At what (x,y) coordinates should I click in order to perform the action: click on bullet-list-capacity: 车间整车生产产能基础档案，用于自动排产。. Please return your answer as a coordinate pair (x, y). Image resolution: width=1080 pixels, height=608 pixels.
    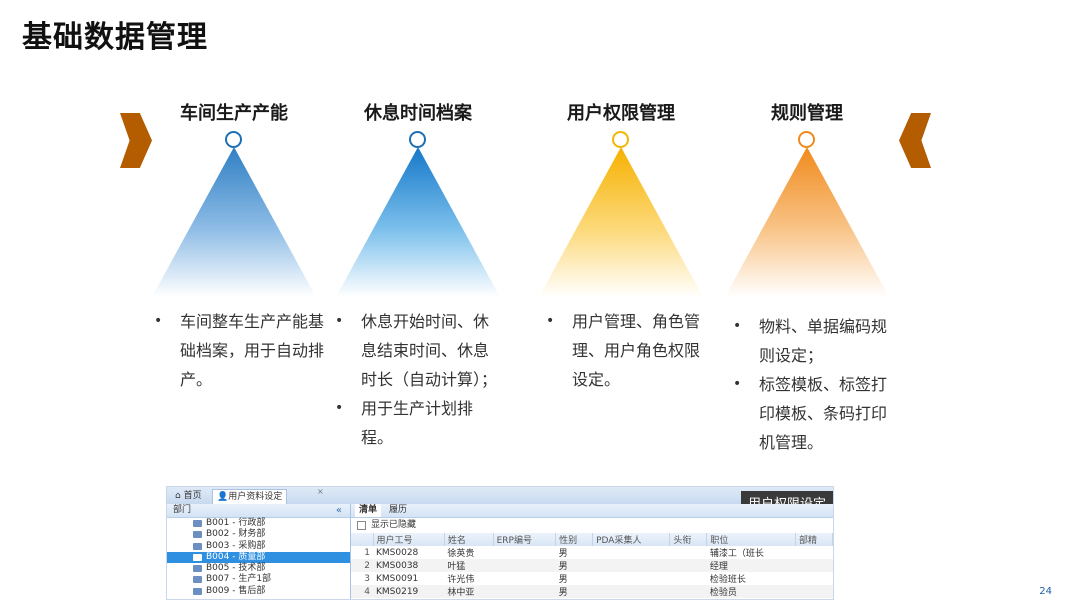
    Looking at the image, I should click on (241, 350).